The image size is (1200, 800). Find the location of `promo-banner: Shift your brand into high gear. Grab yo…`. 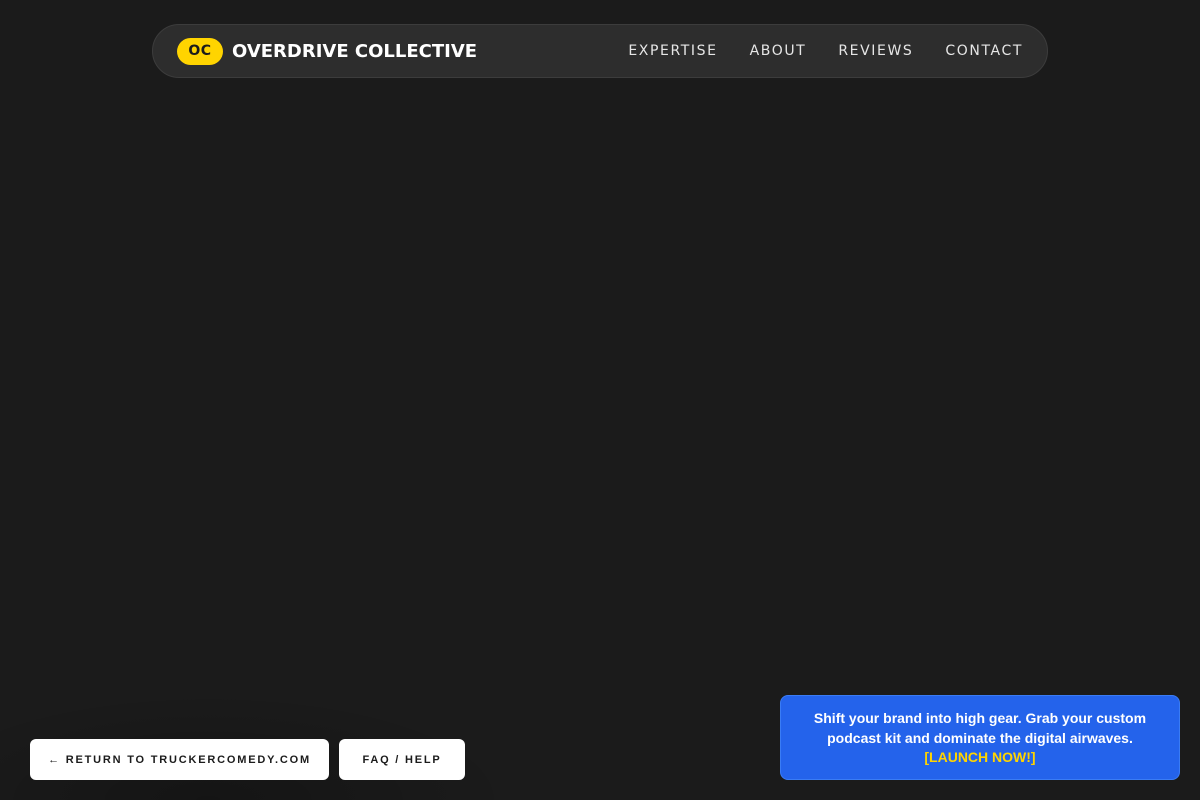

promo-banner: Shift your brand into high gear. Grab yo… is located at coordinates (980, 737).